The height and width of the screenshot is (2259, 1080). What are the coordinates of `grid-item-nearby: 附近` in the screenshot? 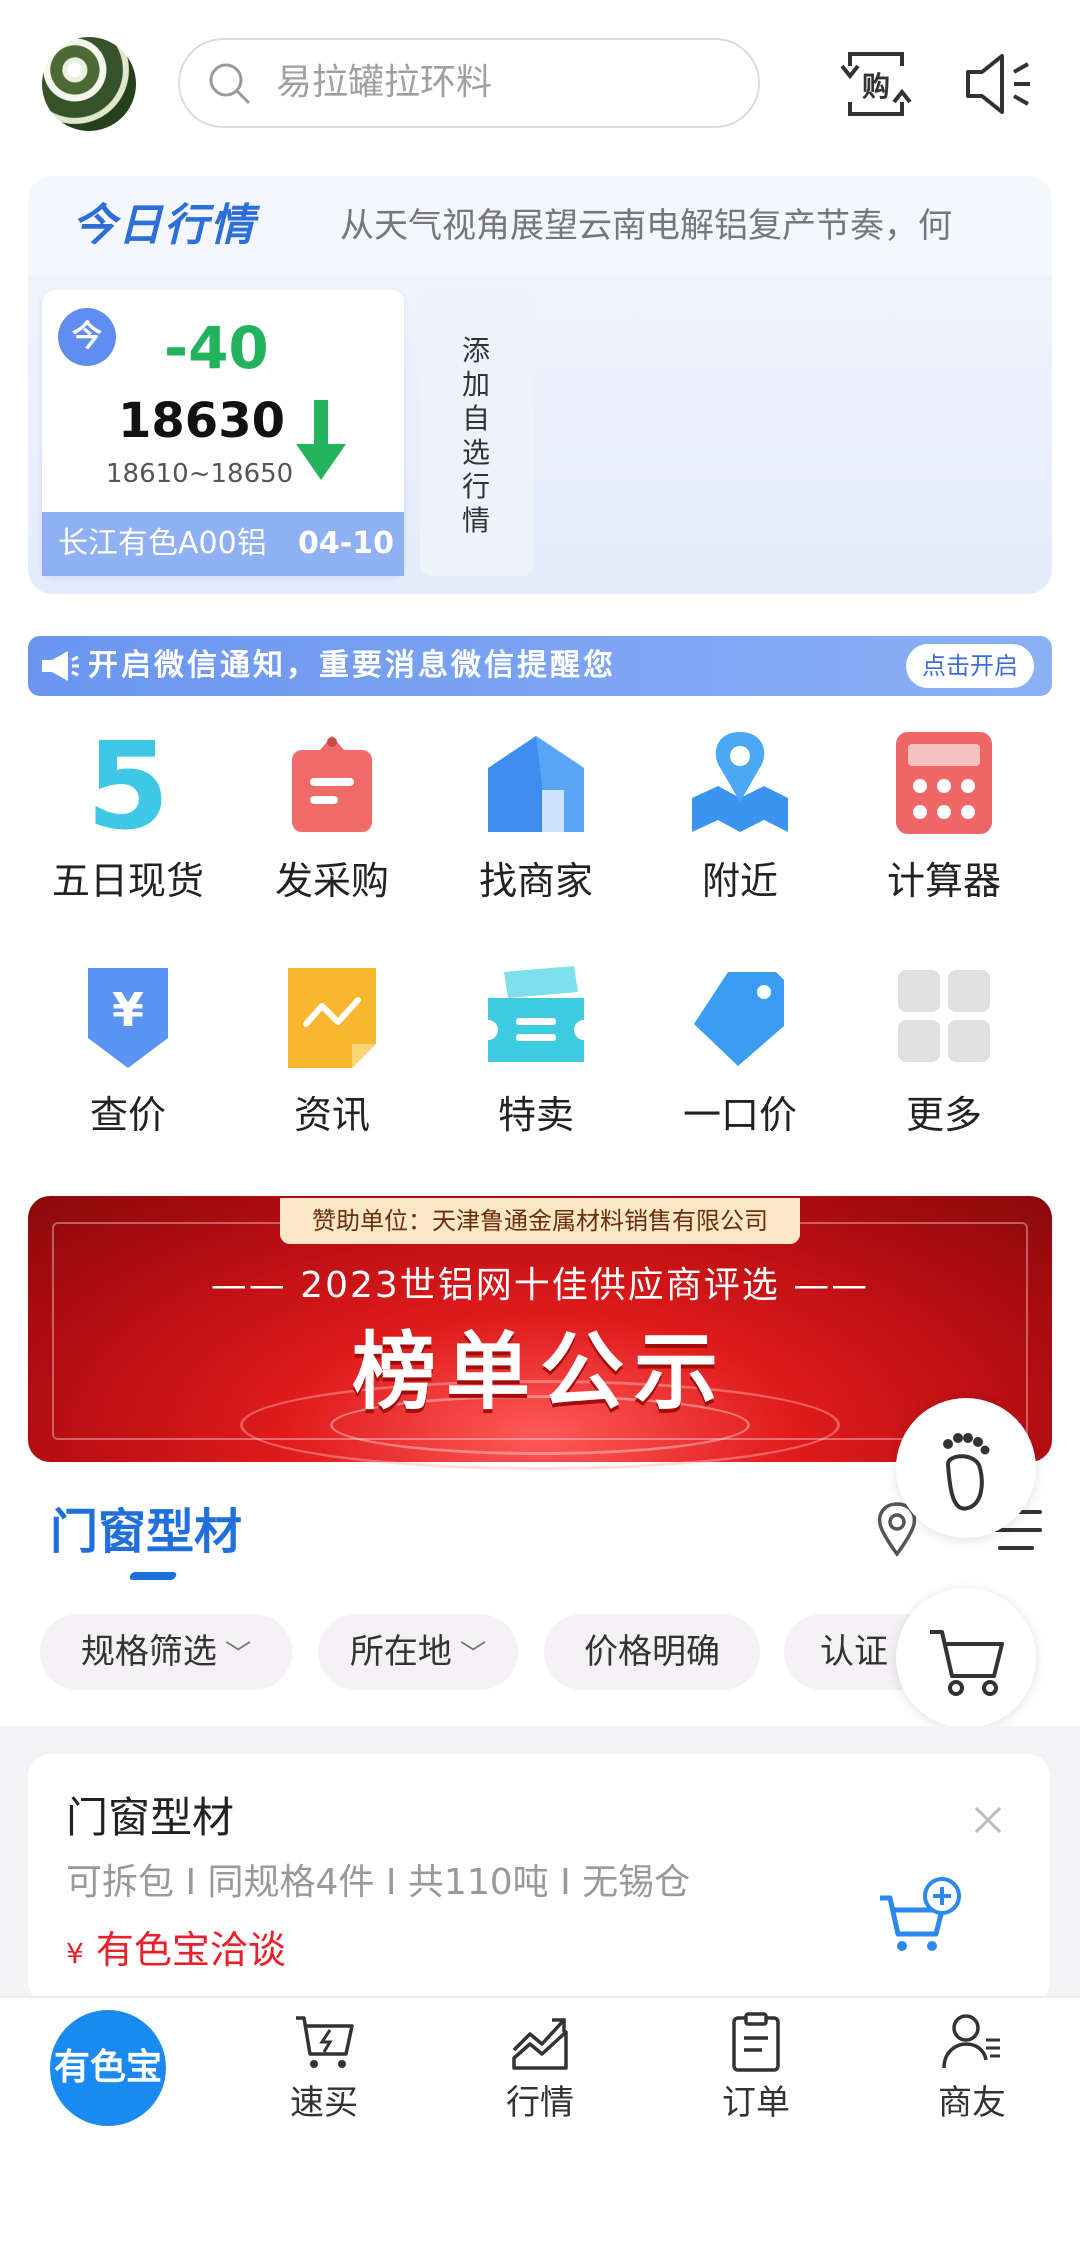 It's located at (740, 828).